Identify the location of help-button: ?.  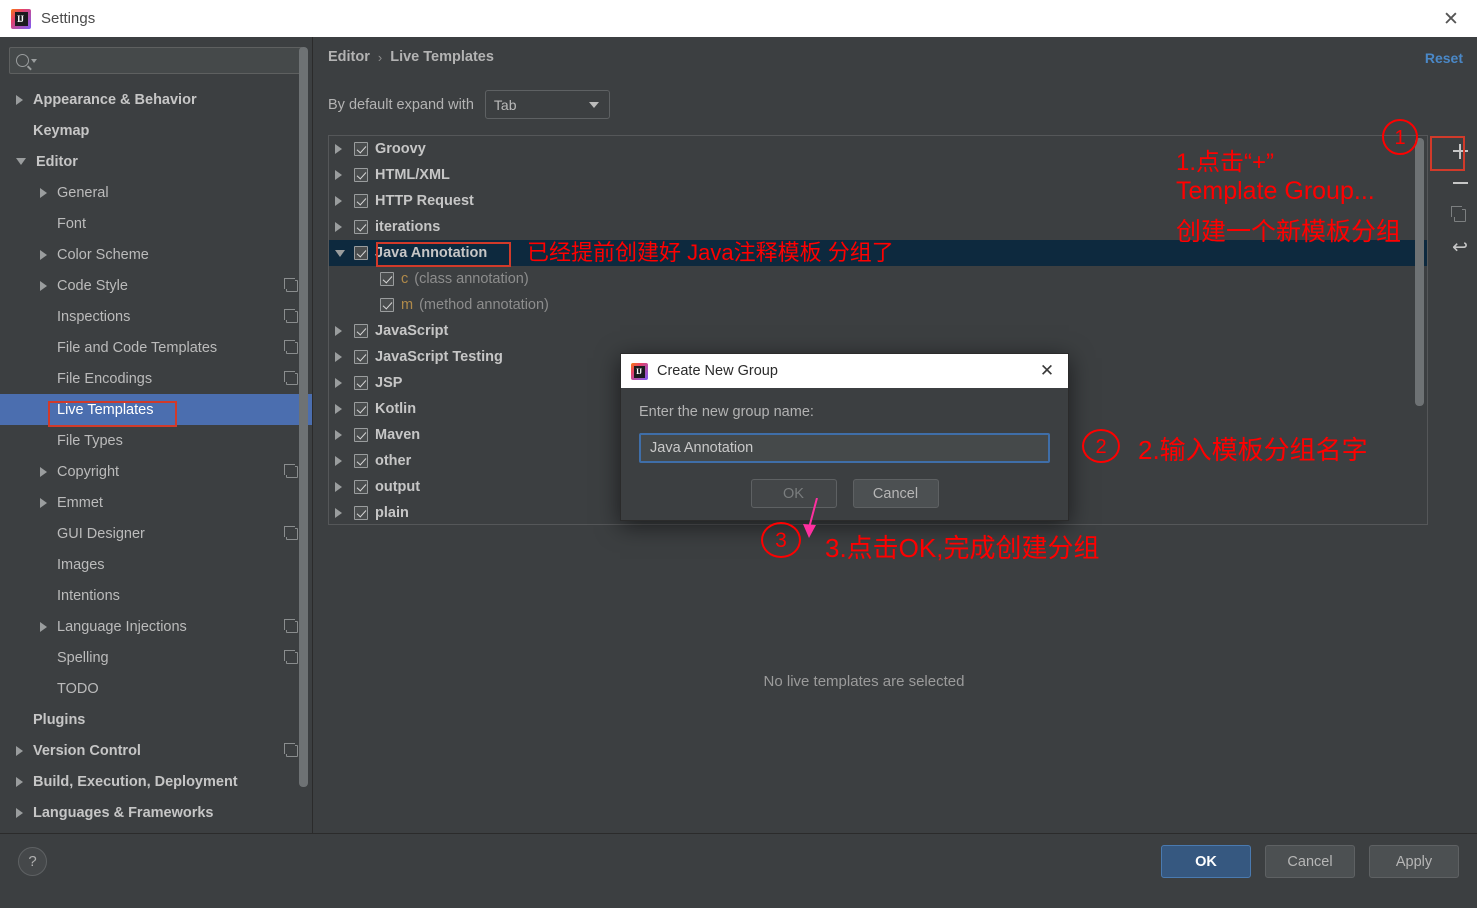
(32, 861).